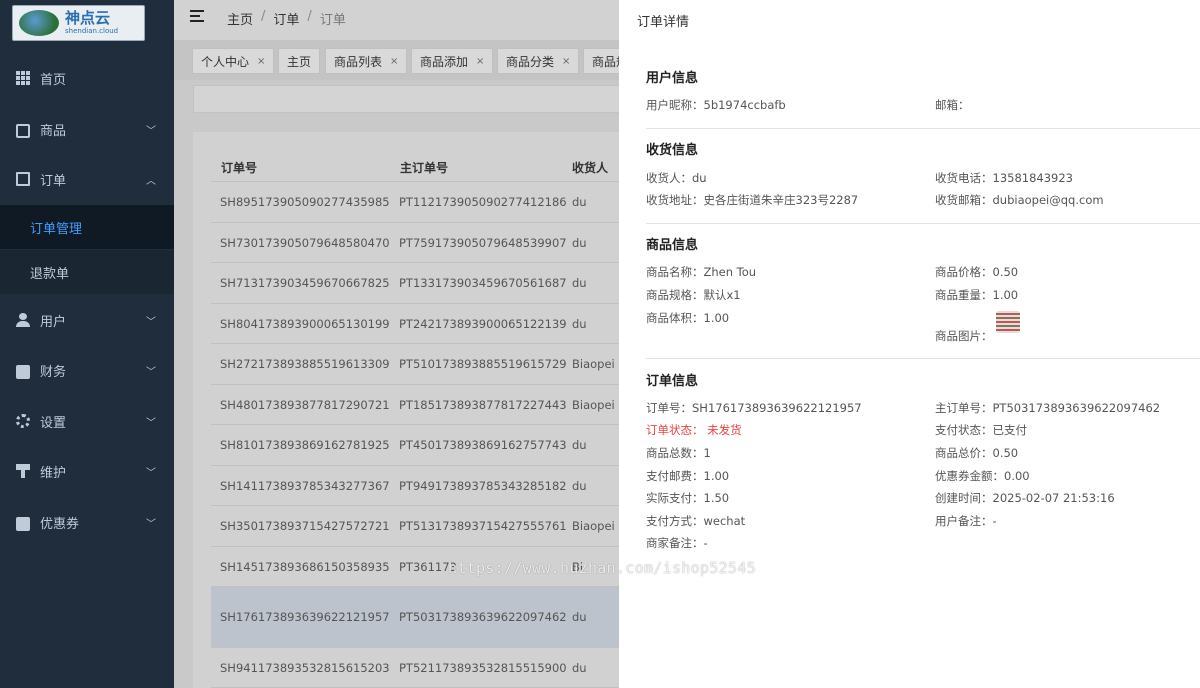  I want to click on goods-spec: 商品规格：默认x1, so click(693, 295).